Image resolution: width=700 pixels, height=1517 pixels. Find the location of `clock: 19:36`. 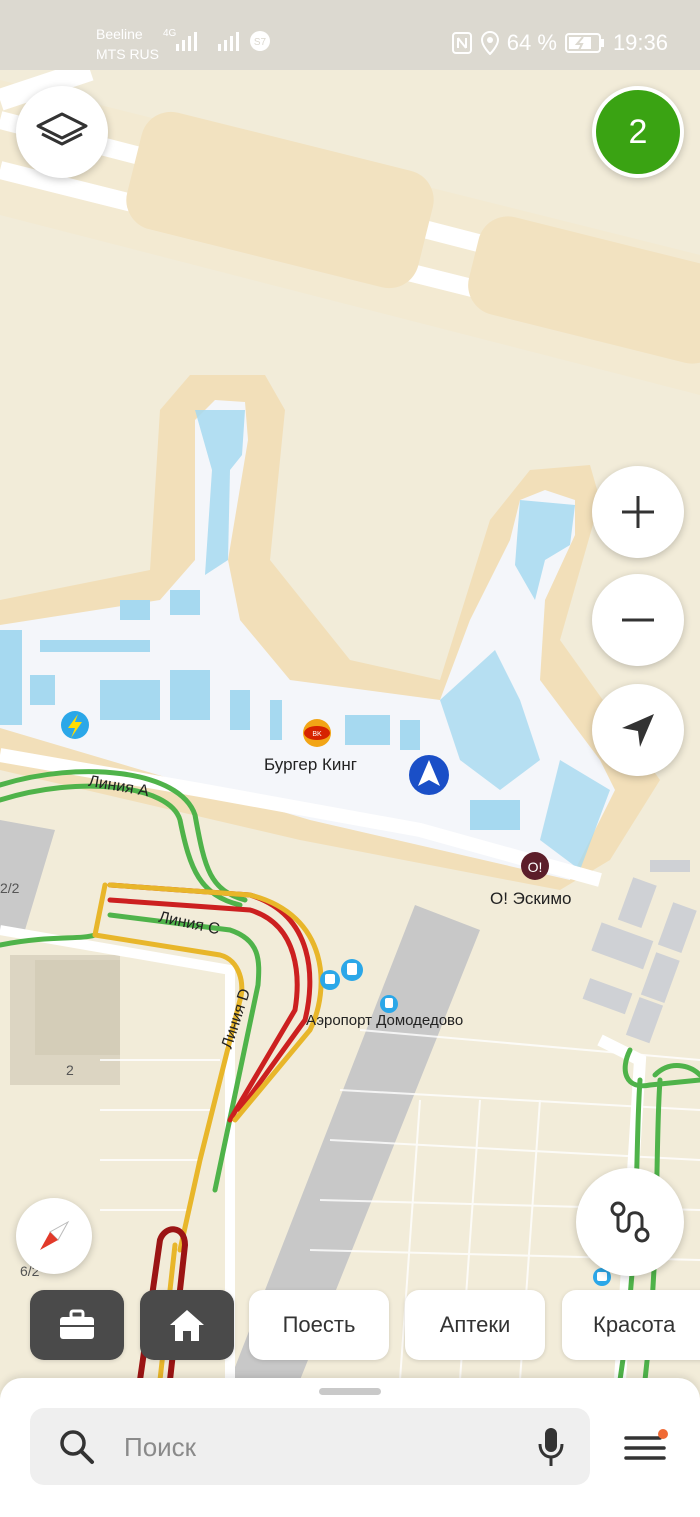

clock: 19:36 is located at coordinates (640, 42).